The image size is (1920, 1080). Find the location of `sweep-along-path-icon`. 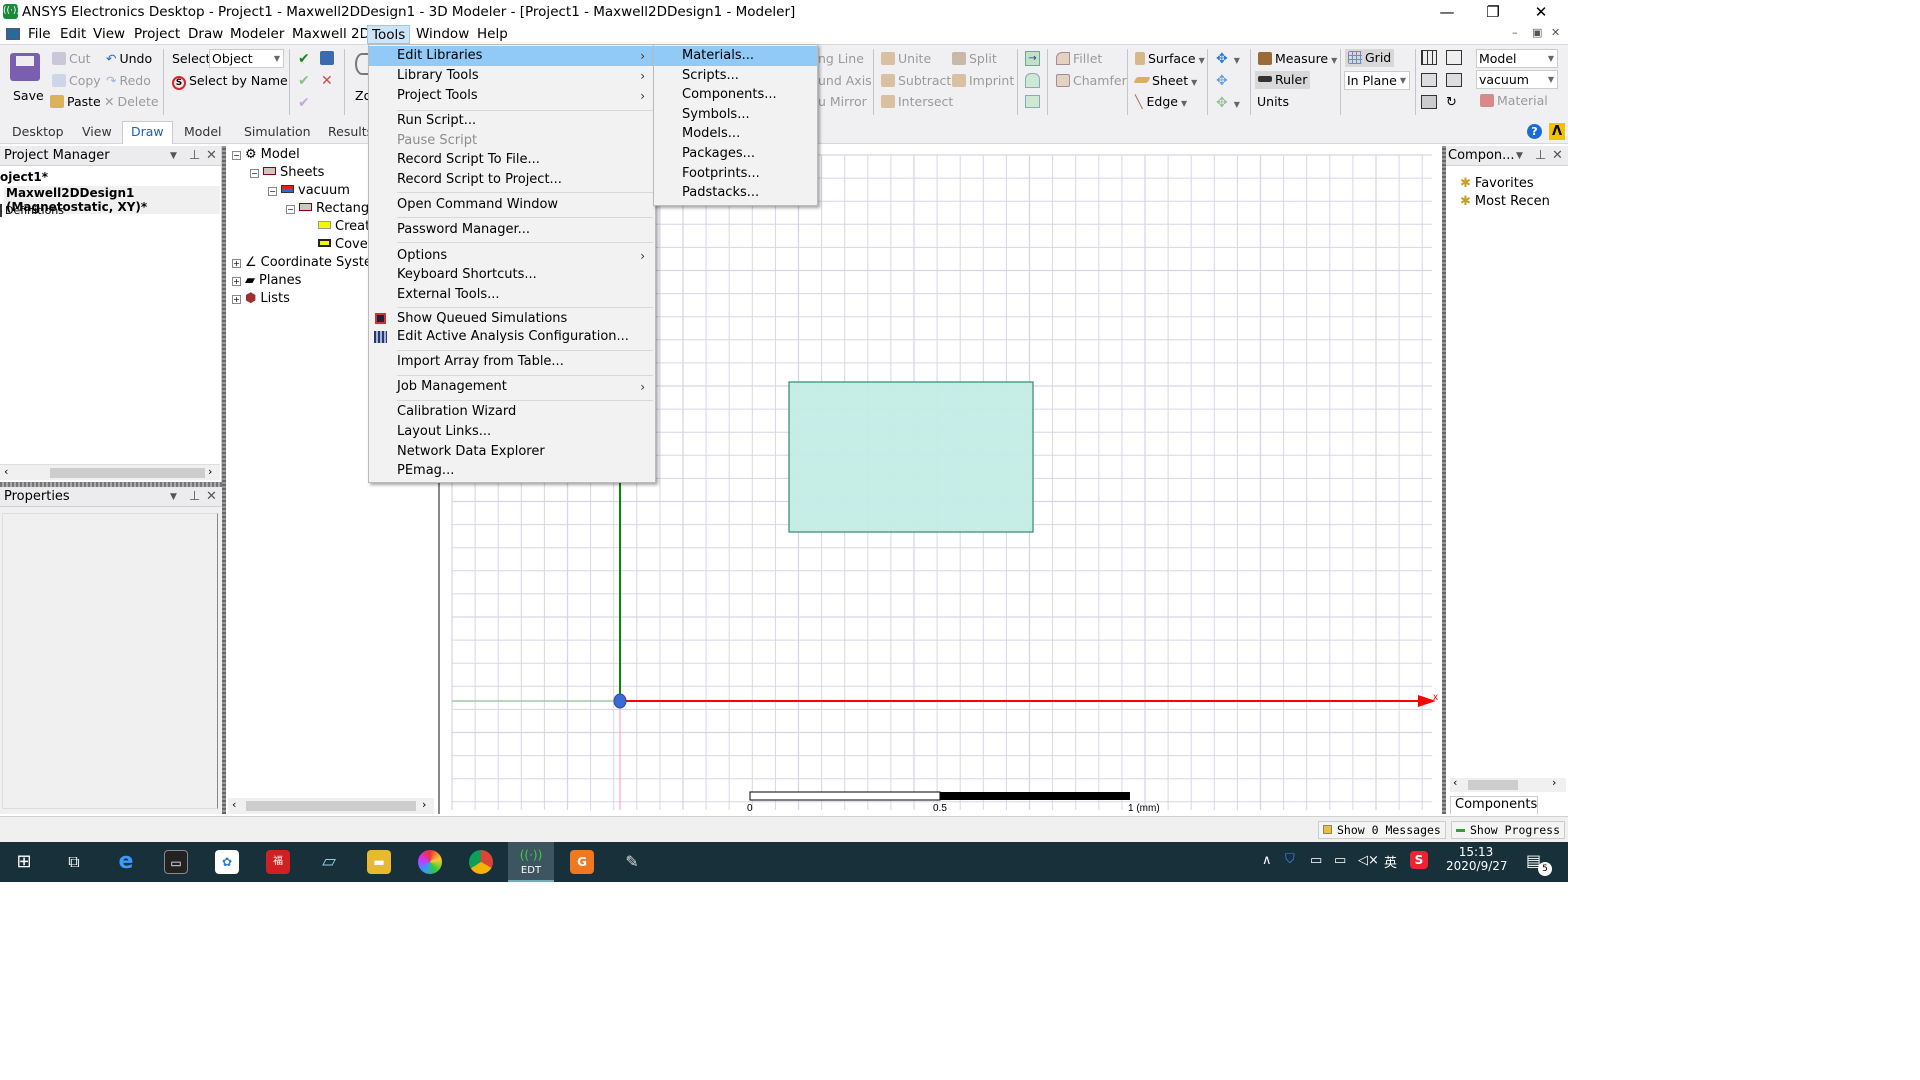

sweep-along-path-icon is located at coordinates (1032, 101).